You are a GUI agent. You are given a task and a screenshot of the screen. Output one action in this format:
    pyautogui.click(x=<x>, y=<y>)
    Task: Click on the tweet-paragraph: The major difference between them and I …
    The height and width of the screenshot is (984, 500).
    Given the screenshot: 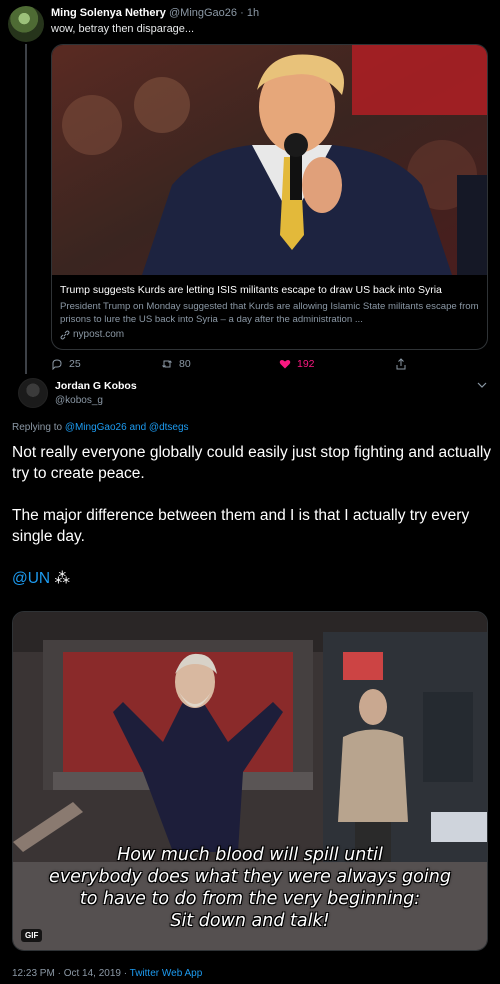 What is the action you would take?
    pyautogui.click(x=241, y=526)
    